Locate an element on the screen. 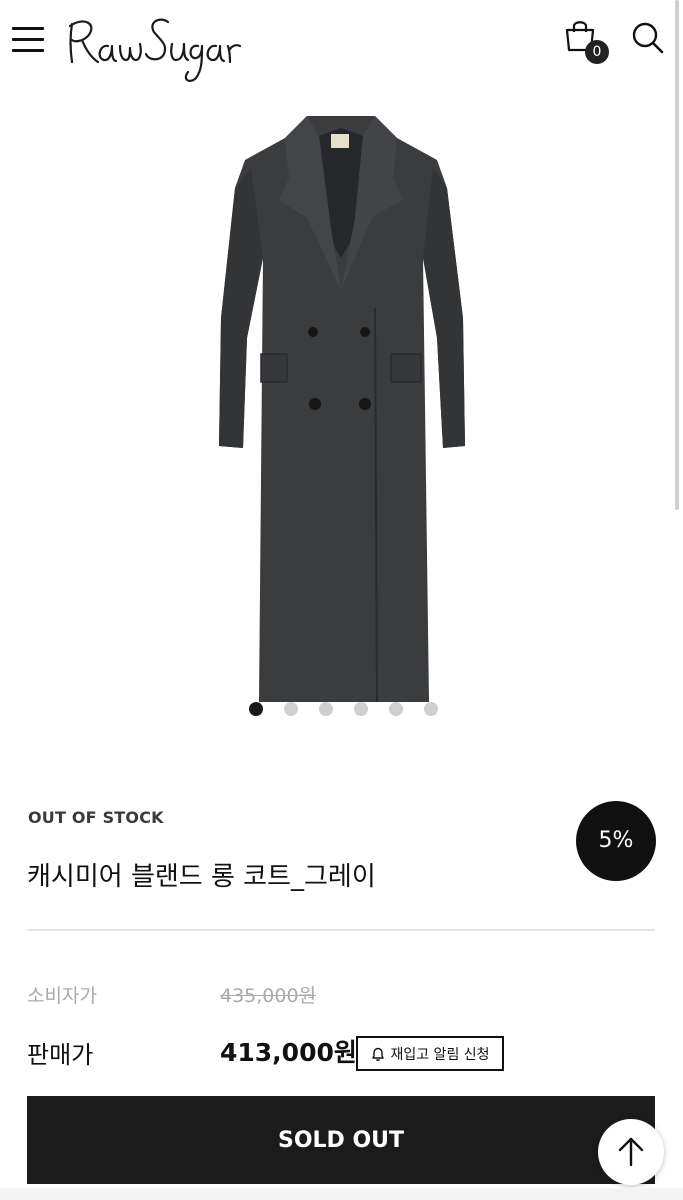 The image size is (683, 1200). carousel-pagination is located at coordinates (341, 710).